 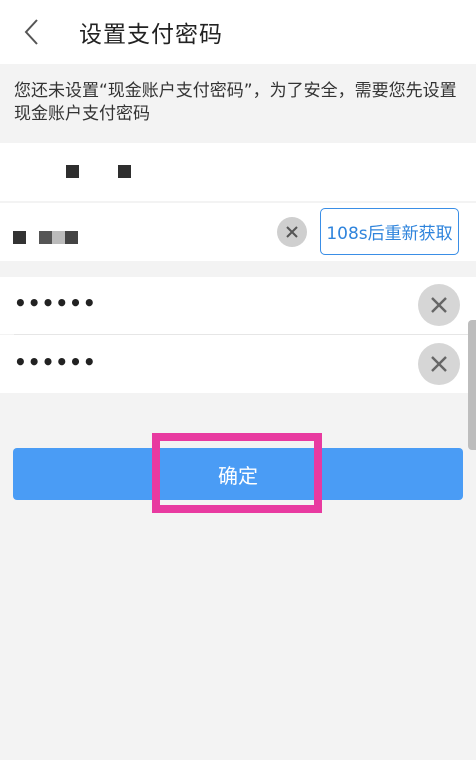 I want to click on clear-code-button, so click(x=292, y=232).